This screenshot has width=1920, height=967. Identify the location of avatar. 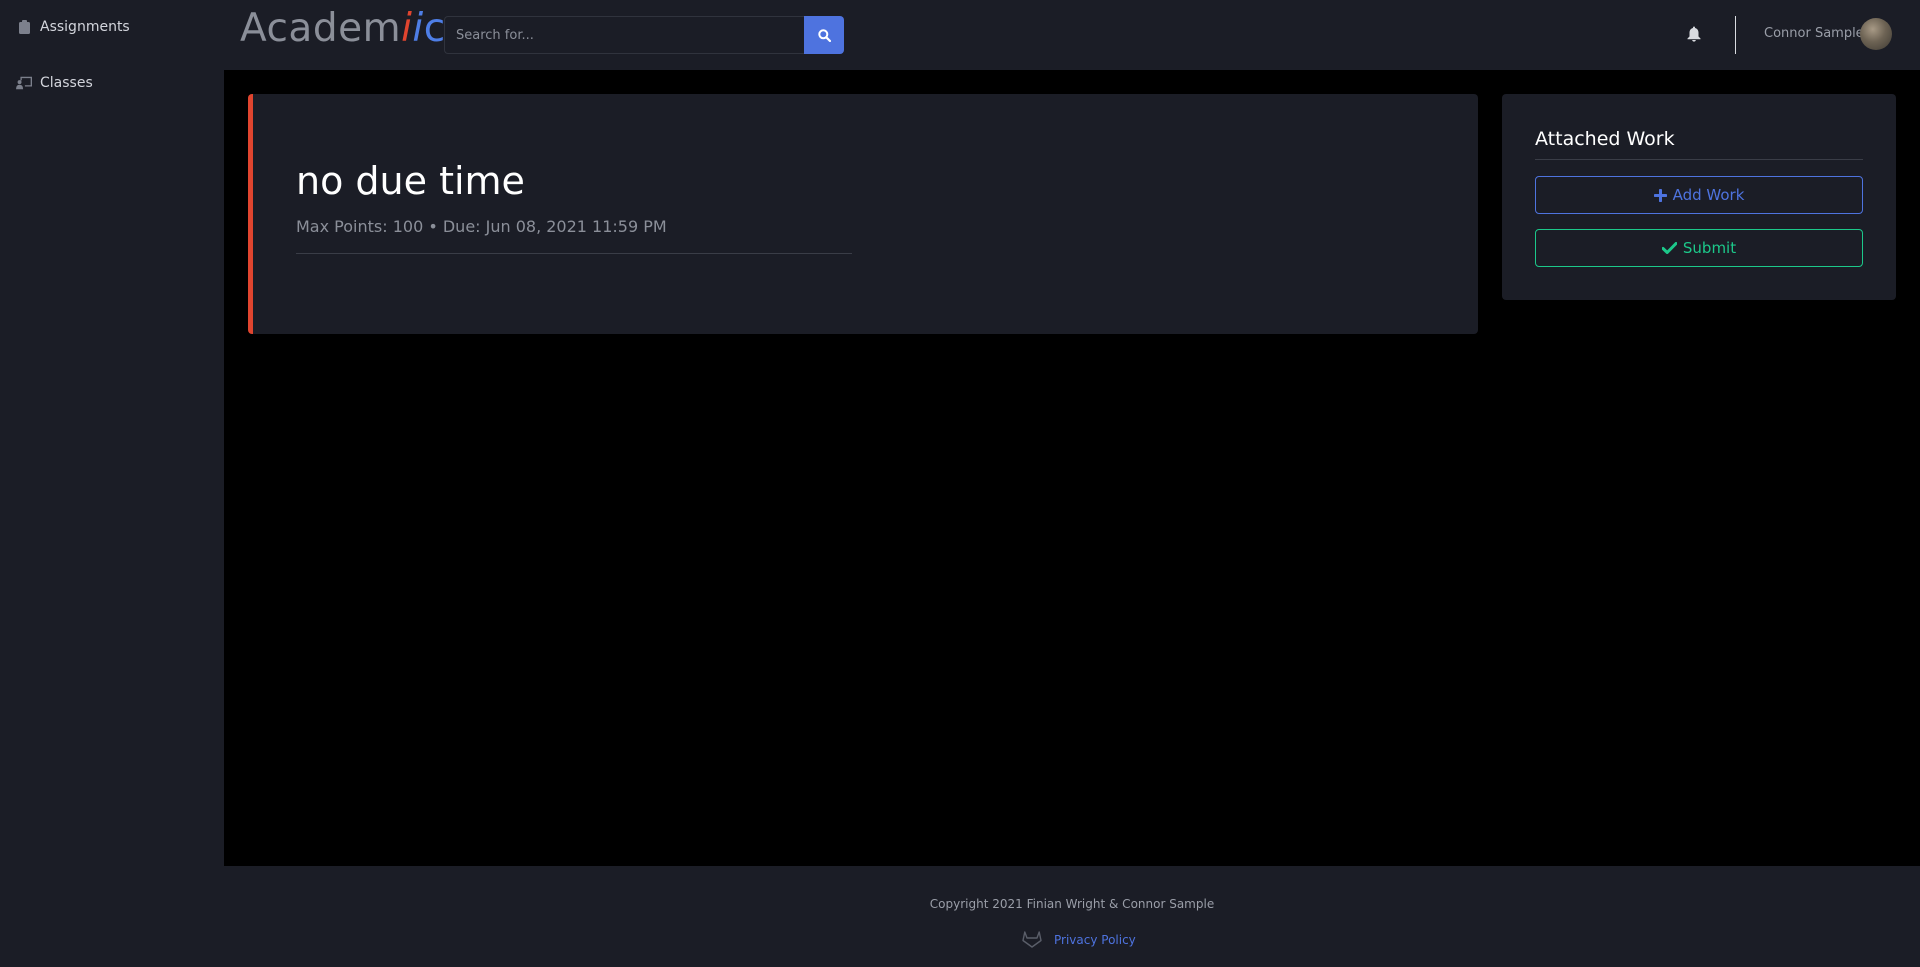
(1876, 34).